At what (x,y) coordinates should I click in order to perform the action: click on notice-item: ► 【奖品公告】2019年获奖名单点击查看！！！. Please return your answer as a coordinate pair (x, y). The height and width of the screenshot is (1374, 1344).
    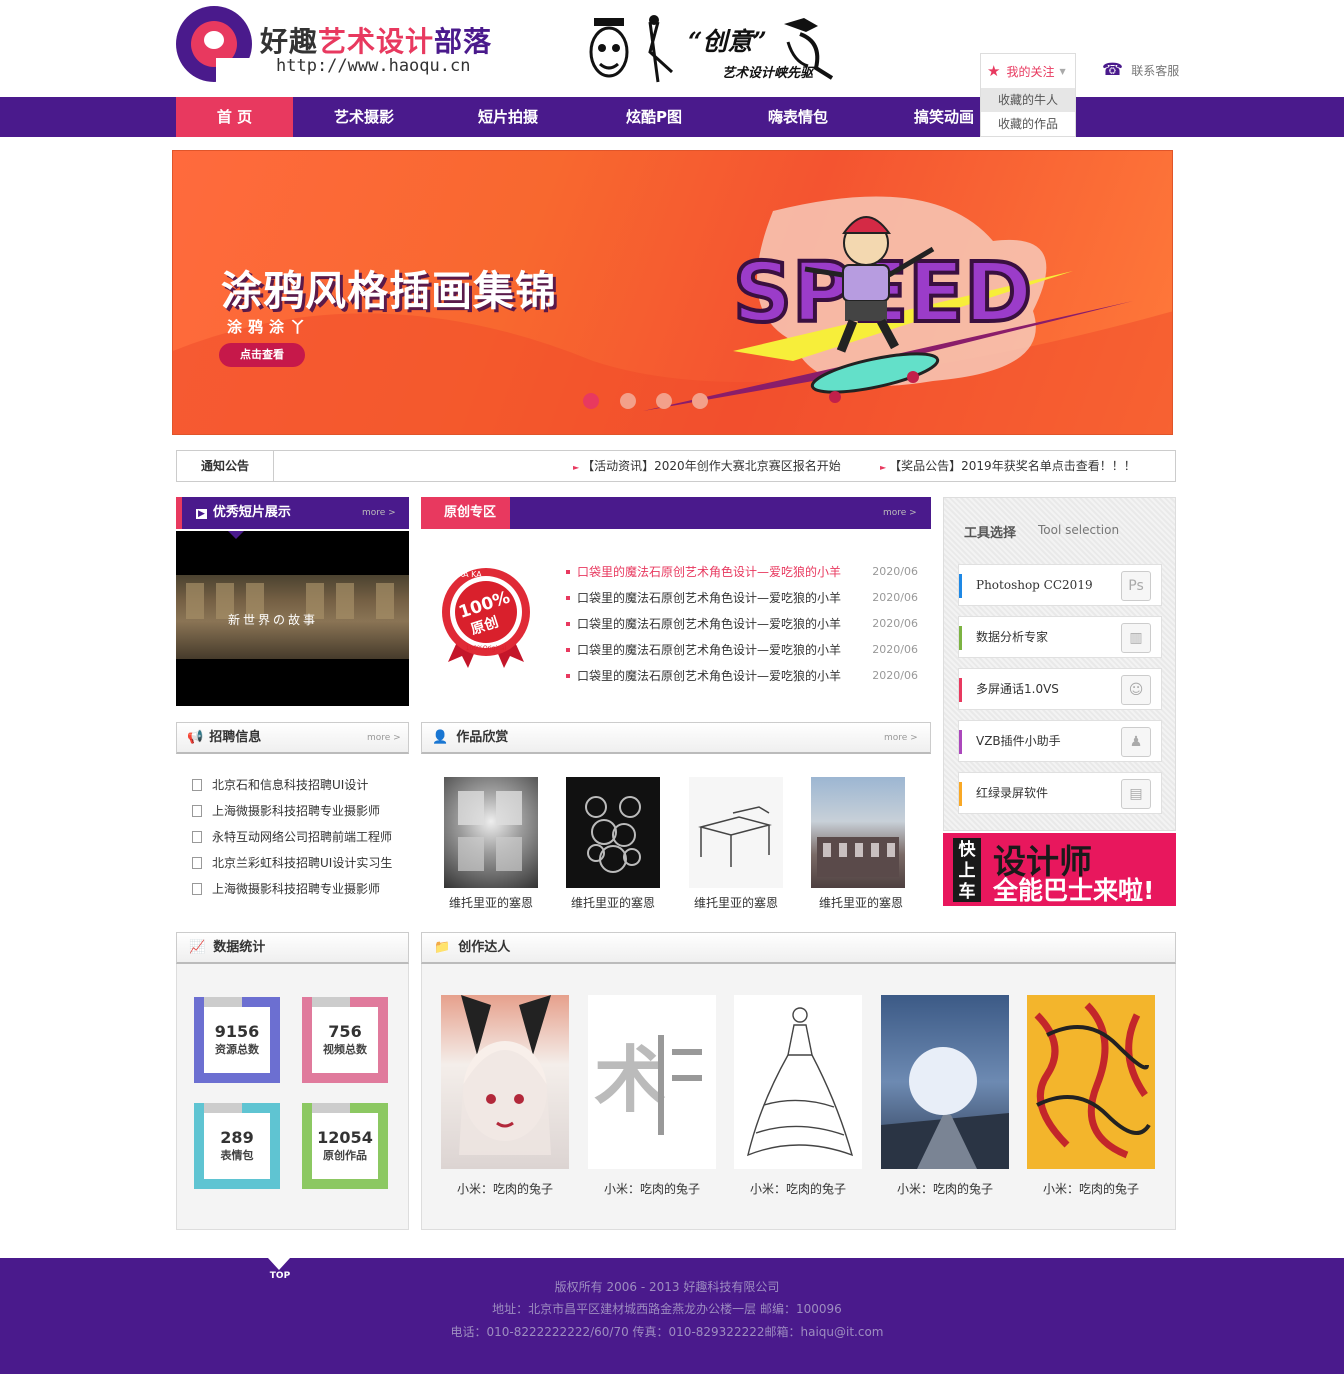
    Looking at the image, I should click on (1008, 467).